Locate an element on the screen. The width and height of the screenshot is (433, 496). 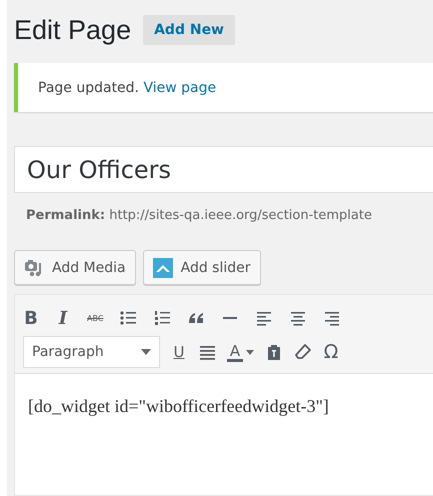
add-new-button: Add New is located at coordinates (189, 30).